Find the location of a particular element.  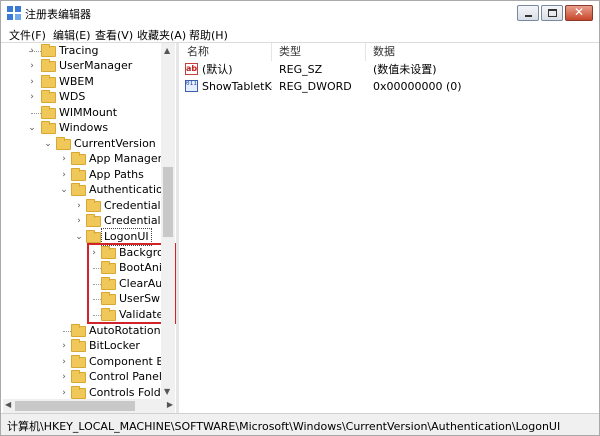

tree-node-label: App Paths is located at coordinates (116, 174).